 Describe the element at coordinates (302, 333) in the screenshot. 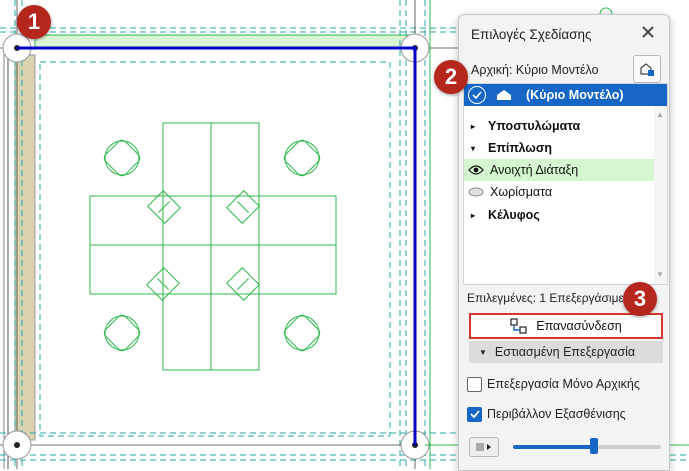

I see `chair-bottom-right` at that location.